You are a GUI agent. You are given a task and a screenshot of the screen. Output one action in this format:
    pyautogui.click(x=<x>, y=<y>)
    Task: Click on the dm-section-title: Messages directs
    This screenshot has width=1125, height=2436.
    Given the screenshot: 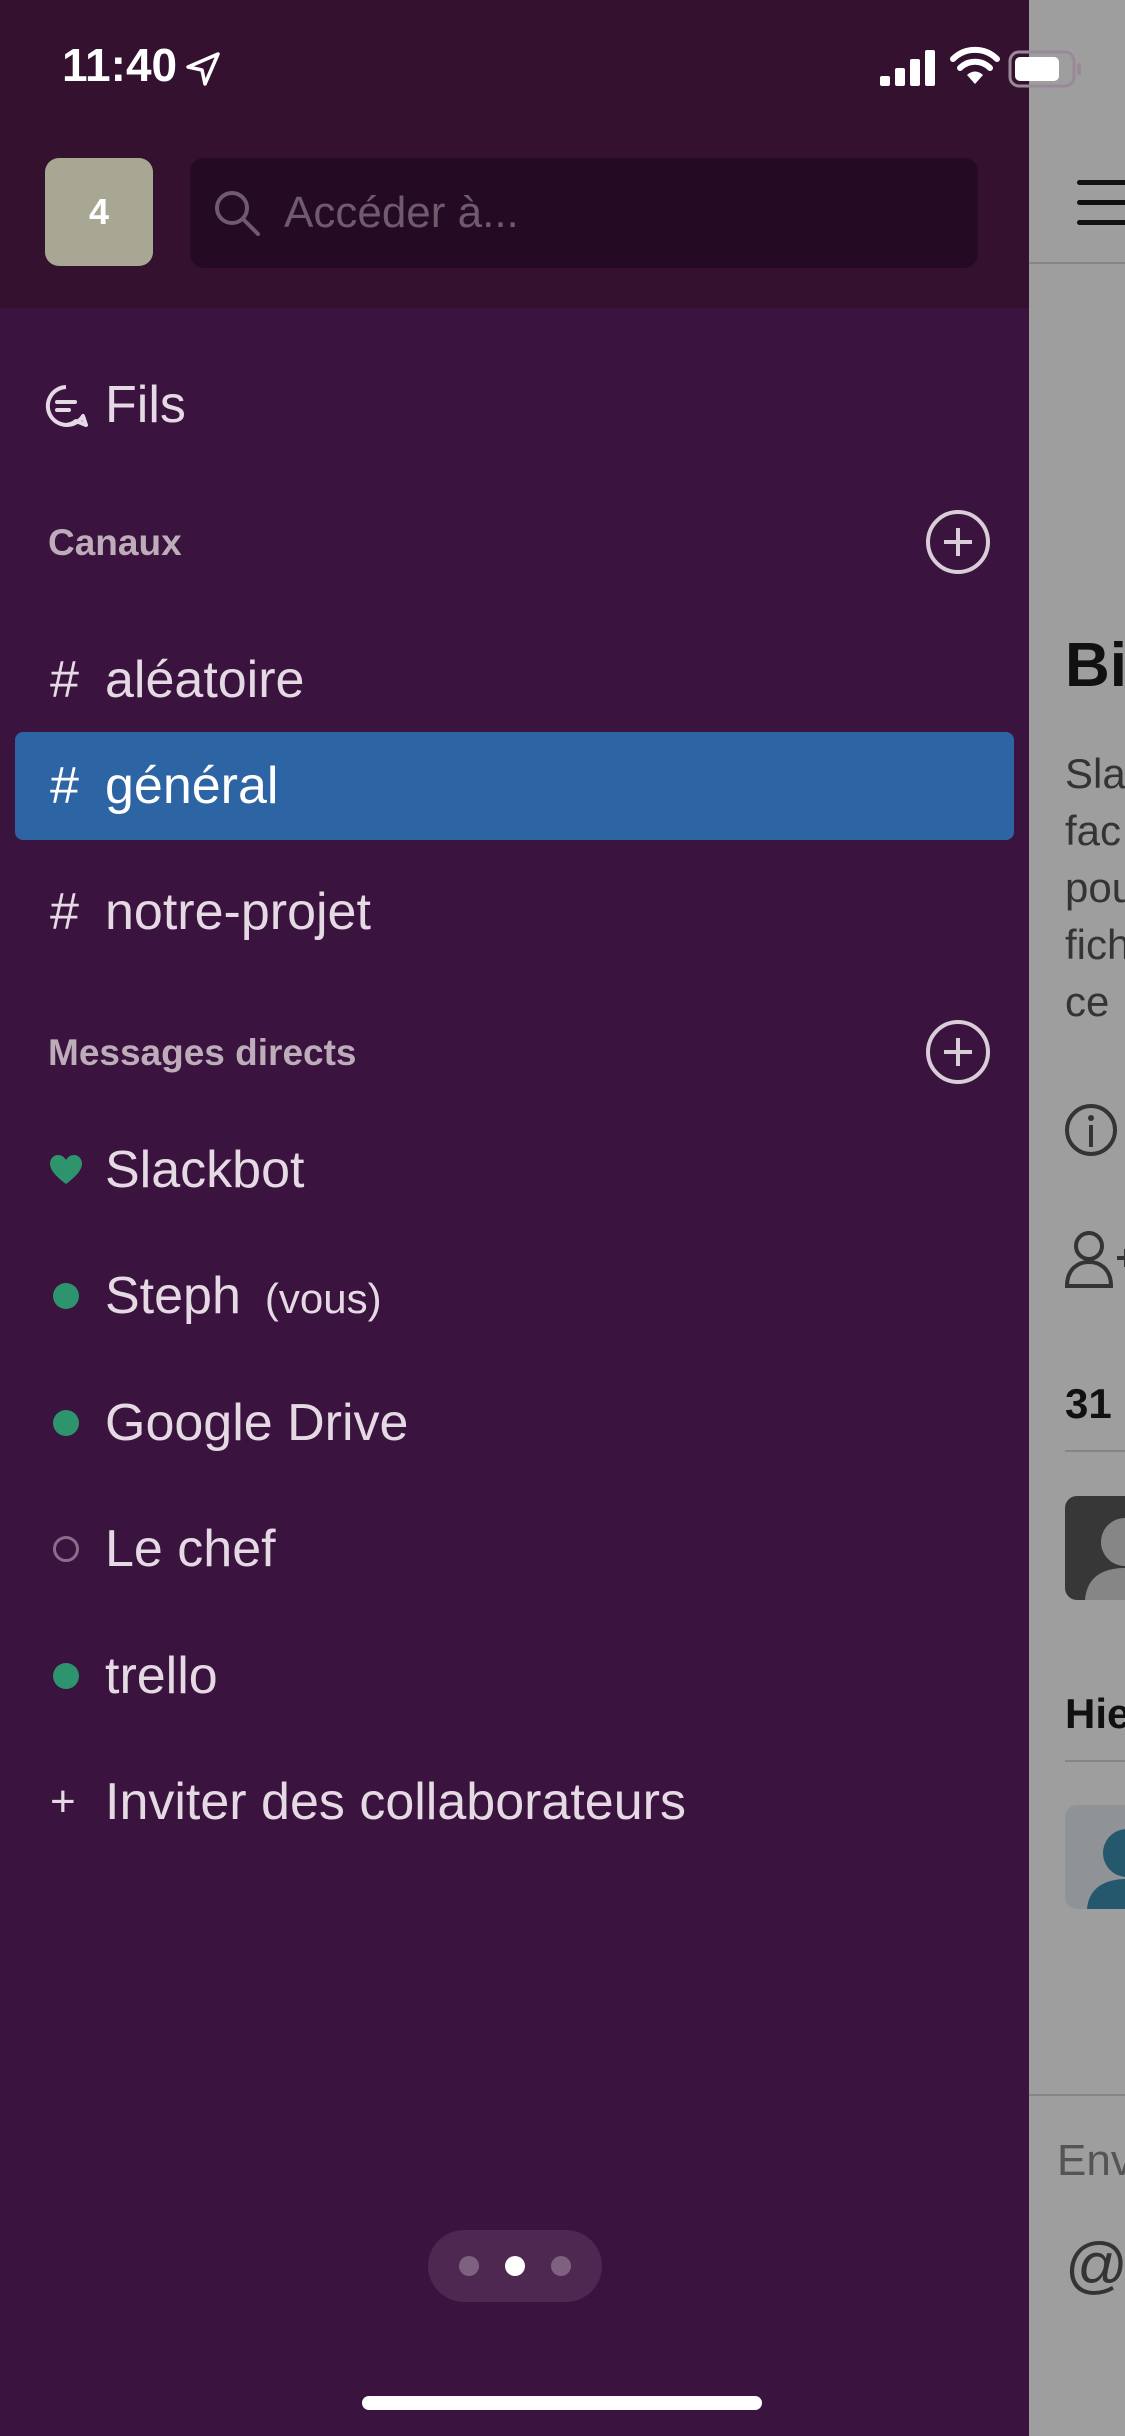 What is the action you would take?
    pyautogui.click(x=202, y=1052)
    